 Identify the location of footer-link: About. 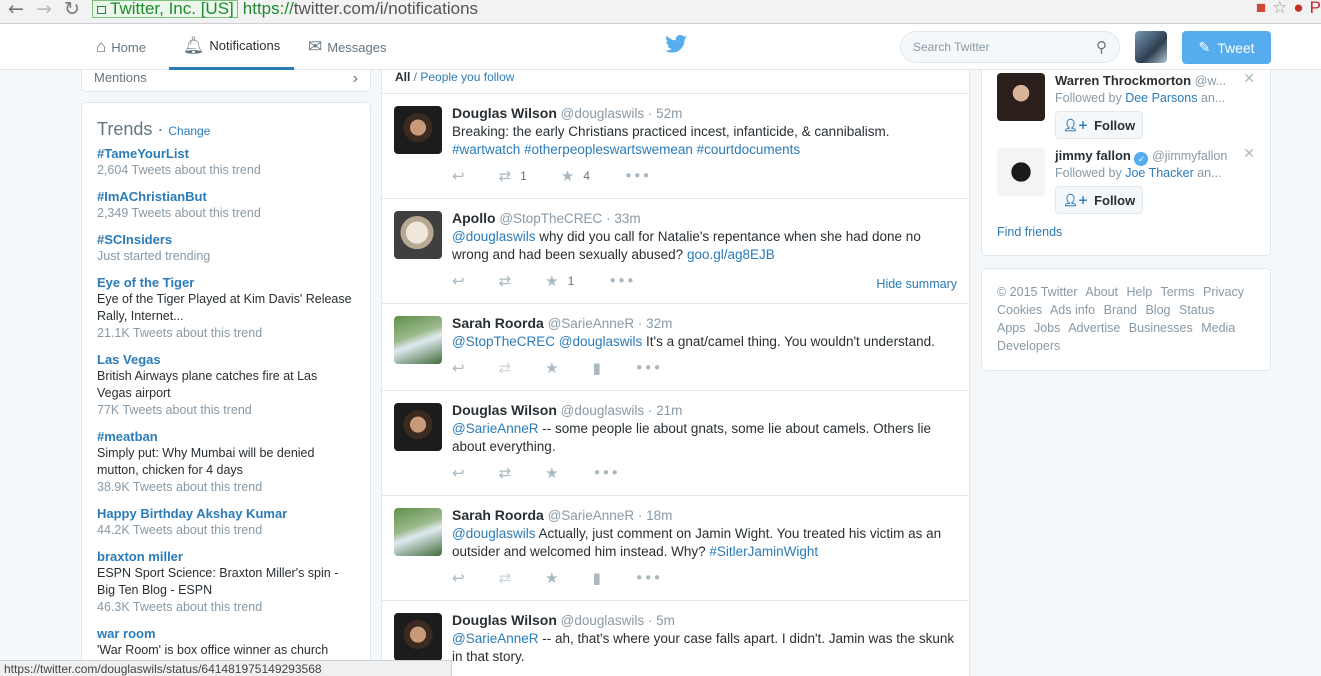
(1101, 292).